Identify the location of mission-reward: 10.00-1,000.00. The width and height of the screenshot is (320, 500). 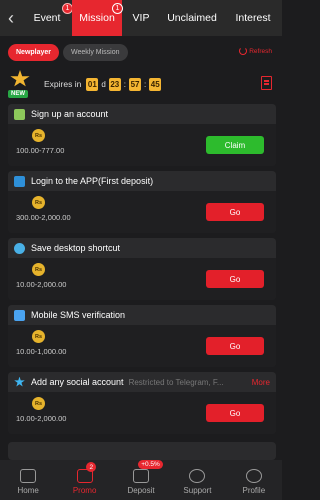
(41, 351).